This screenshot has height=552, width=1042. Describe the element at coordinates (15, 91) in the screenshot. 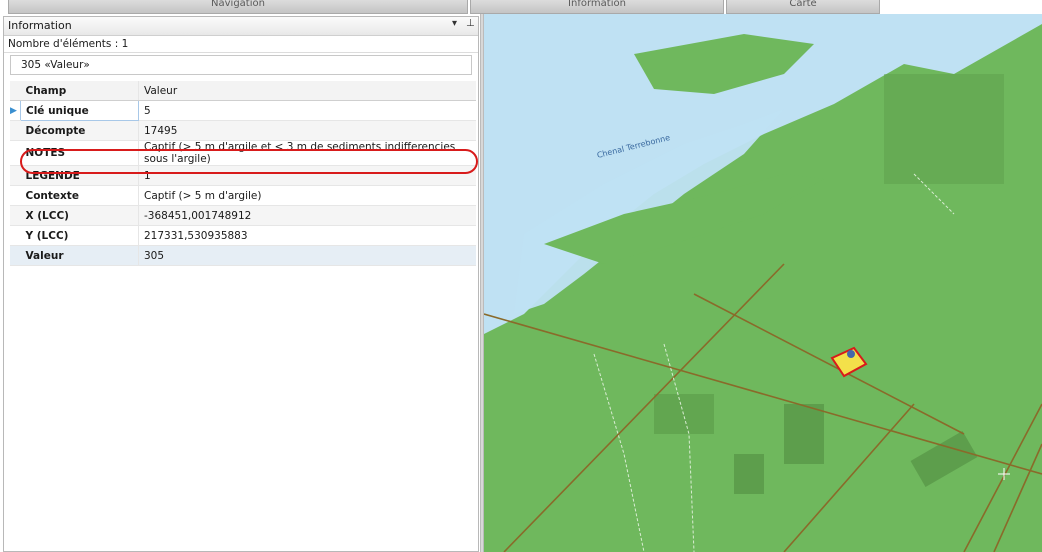

I see `row-selector-header` at that location.